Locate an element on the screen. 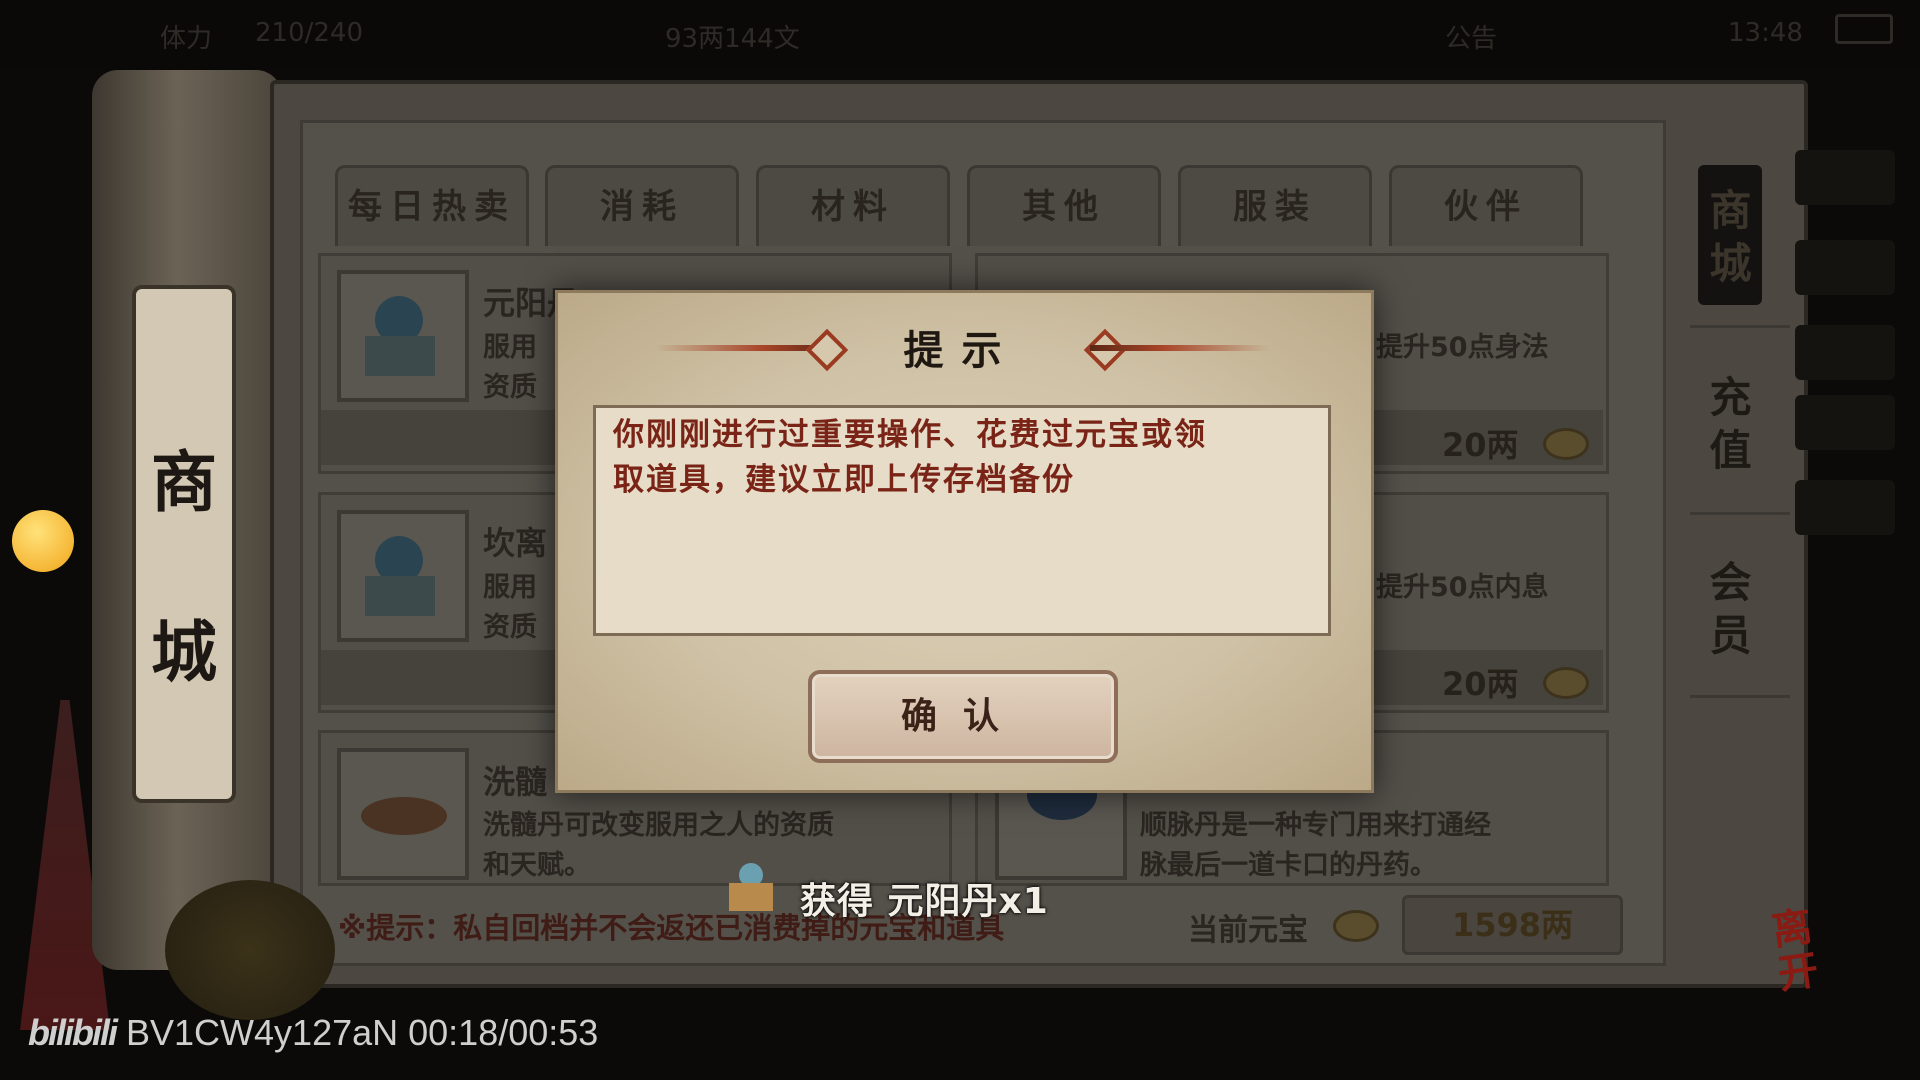  tab-materials: 材料 is located at coordinates (853, 205).